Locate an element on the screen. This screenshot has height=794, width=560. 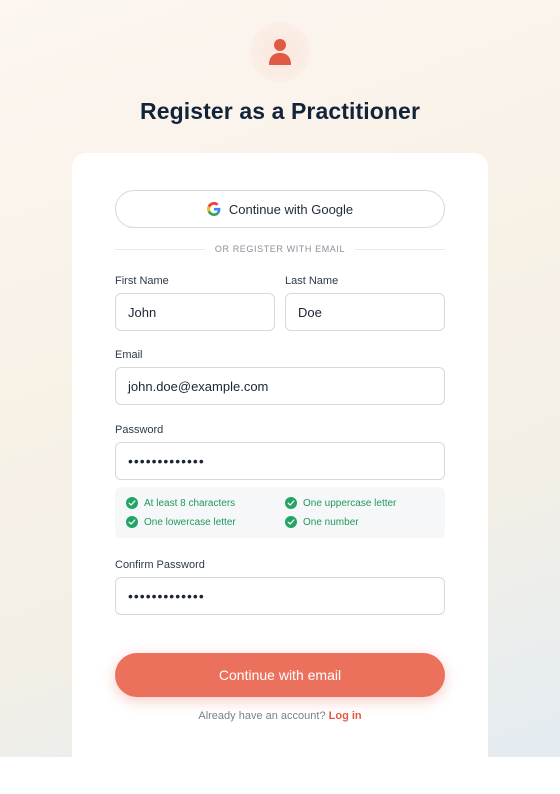
divider-line-right is located at coordinates (400, 249).